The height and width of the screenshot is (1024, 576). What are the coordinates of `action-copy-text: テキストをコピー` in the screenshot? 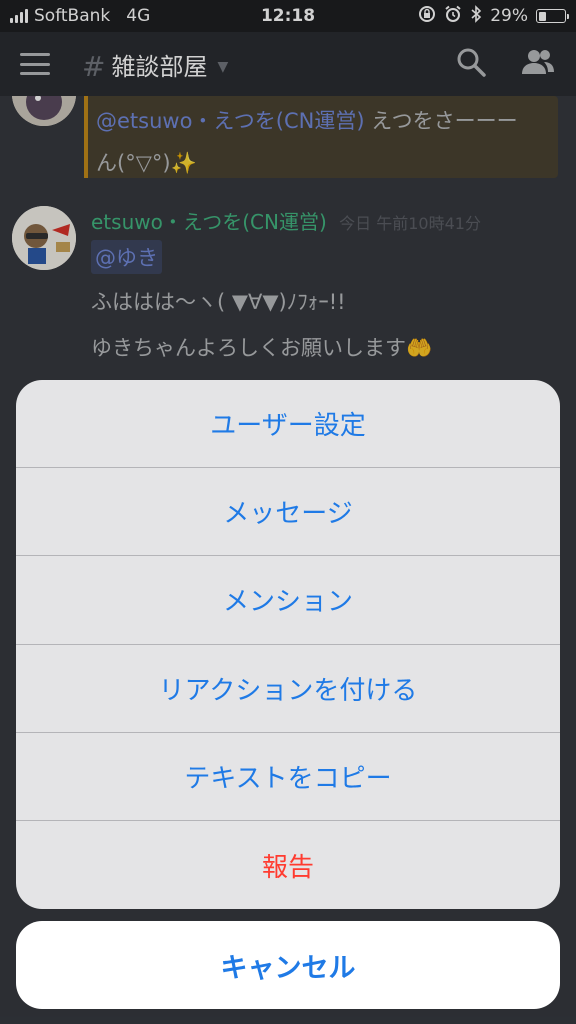 It's located at (288, 777).